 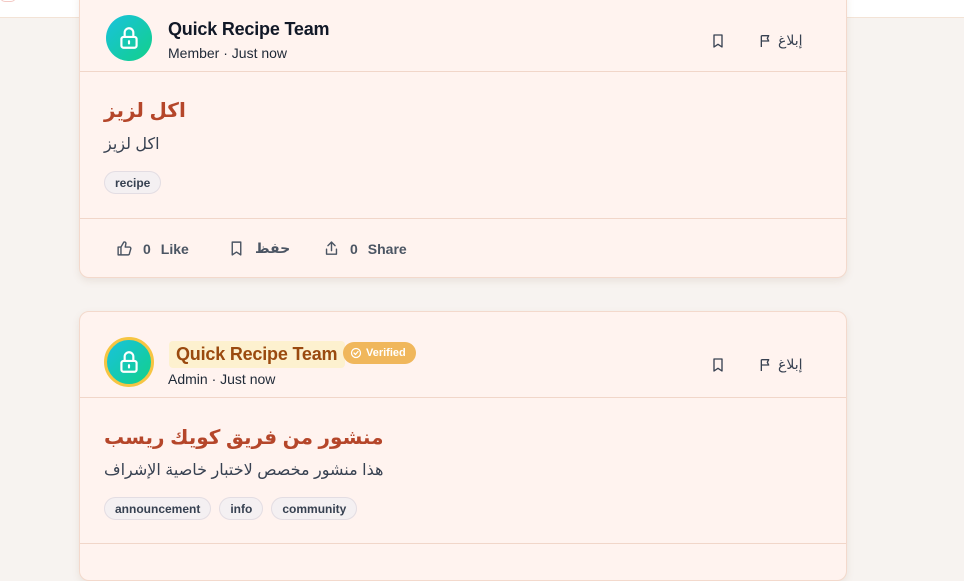 What do you see at coordinates (145, 110) in the screenshot?
I see `post-title: اكل لزيز` at bounding box center [145, 110].